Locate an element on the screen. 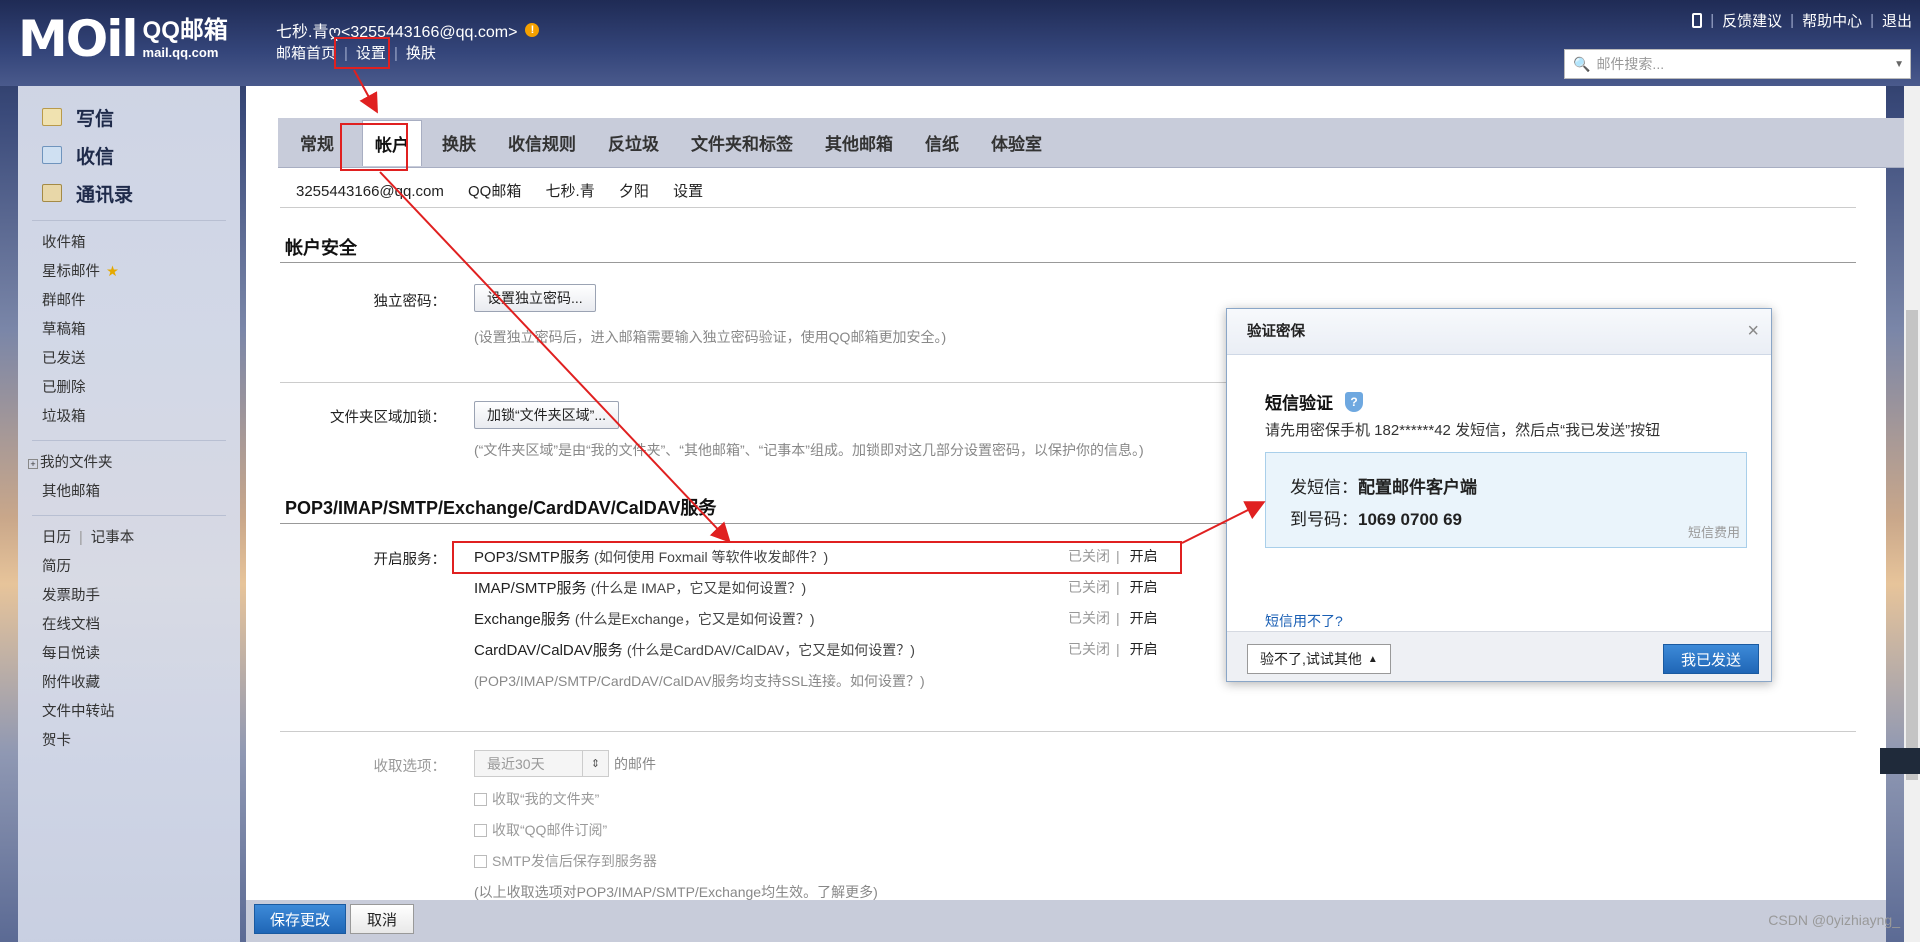 Image resolution: width=1920 pixels, height=942 pixels. highlight-settings is located at coordinates (362, 53).